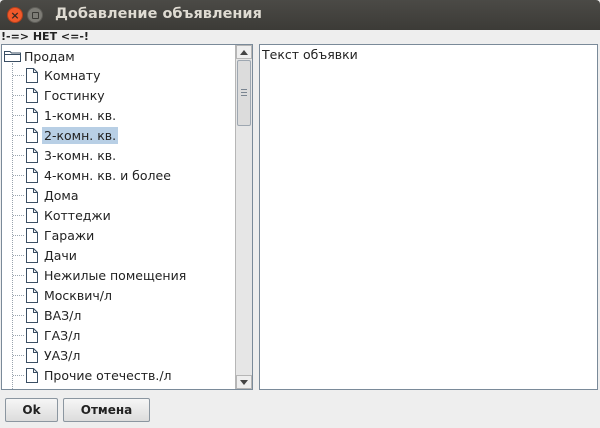 The image size is (600, 428). I want to click on scroll-up-button, so click(244, 52).